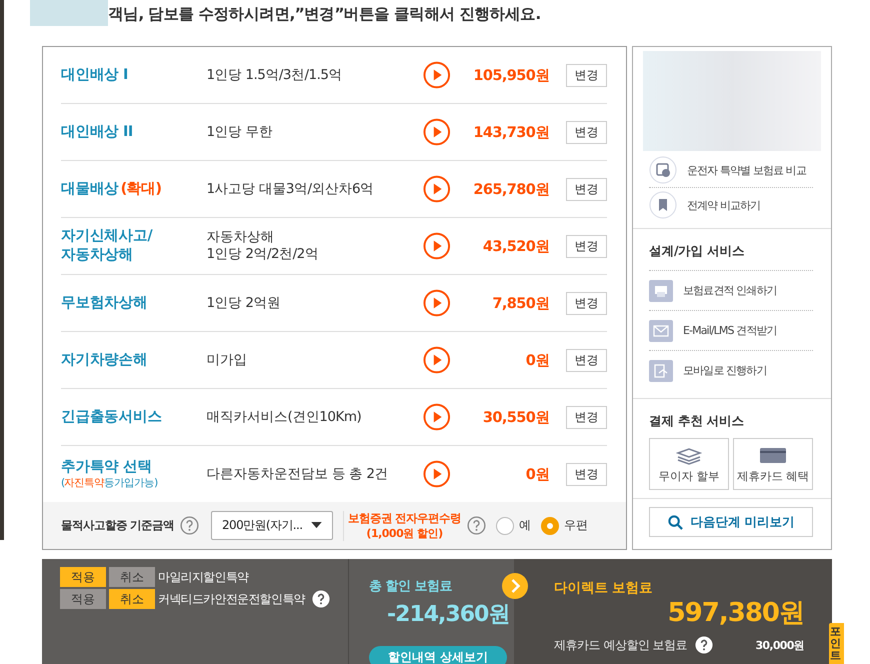 The width and height of the screenshot is (870, 664). Describe the element at coordinates (448, 615) in the screenshot. I see `total-discount-amount: -214,360원` at that location.